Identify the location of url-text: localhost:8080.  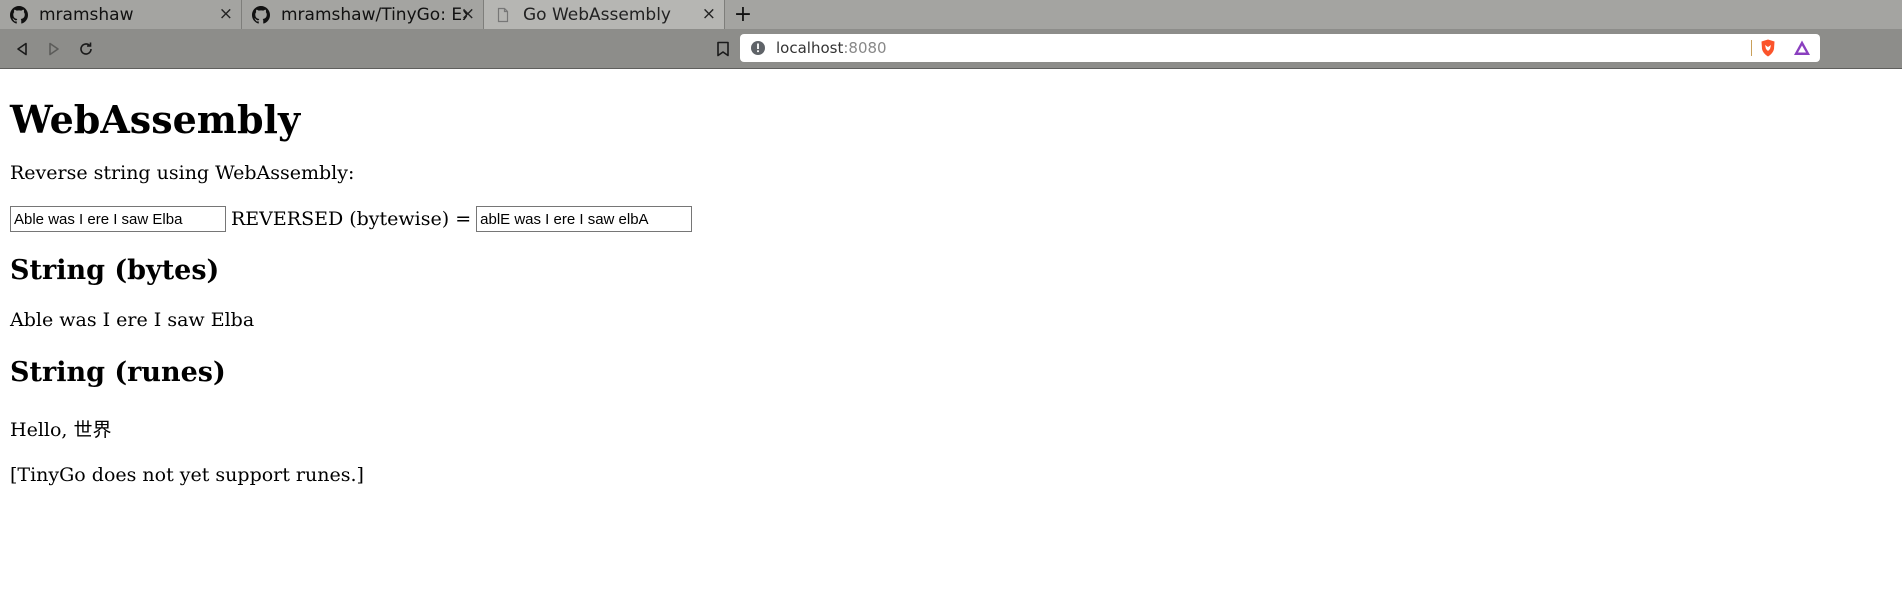
(831, 48).